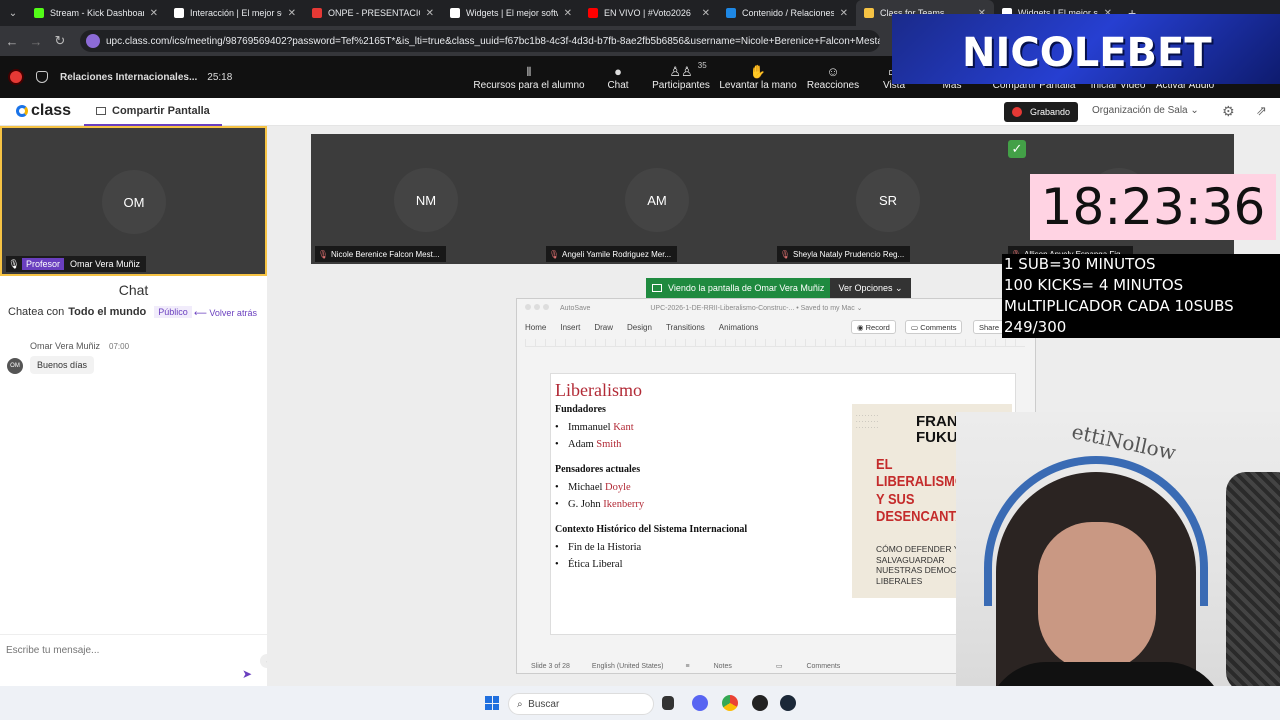  I want to click on site-info-icon, so click(93, 41).